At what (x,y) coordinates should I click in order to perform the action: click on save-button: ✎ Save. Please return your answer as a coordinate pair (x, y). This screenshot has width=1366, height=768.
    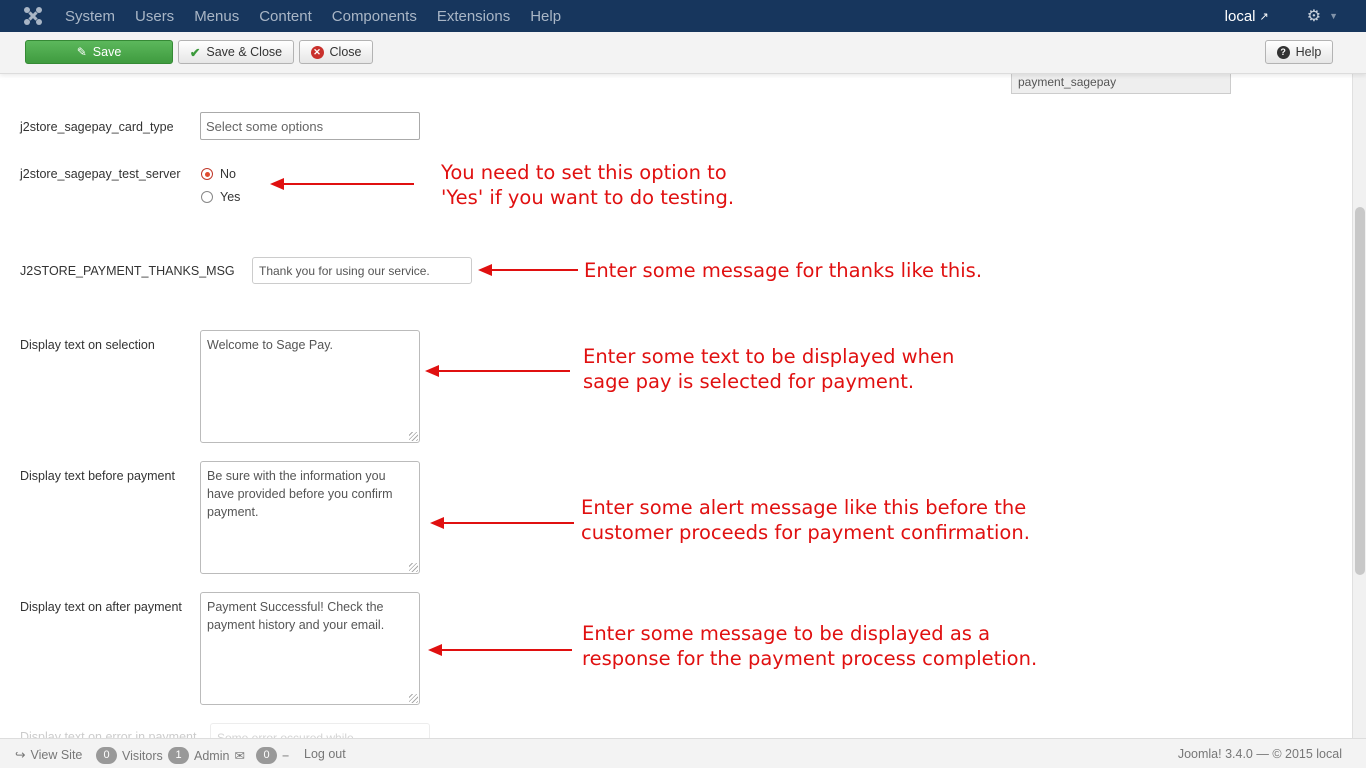
    Looking at the image, I should click on (99, 52).